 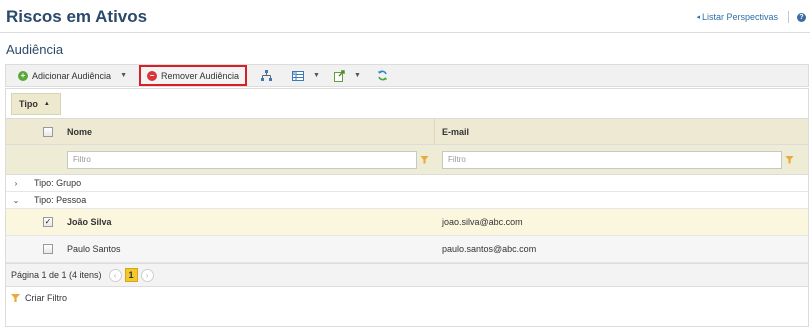 I want to click on add-audience-label: Adicionar Audiência, so click(x=72, y=75).